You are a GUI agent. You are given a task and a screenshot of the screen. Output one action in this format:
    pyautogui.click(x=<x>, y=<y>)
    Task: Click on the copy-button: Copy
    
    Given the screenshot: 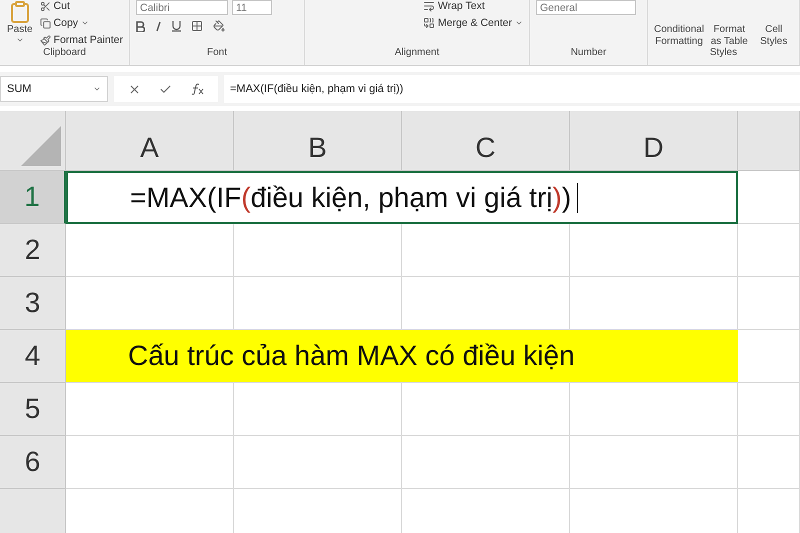 What is the action you would take?
    pyautogui.click(x=81, y=23)
    